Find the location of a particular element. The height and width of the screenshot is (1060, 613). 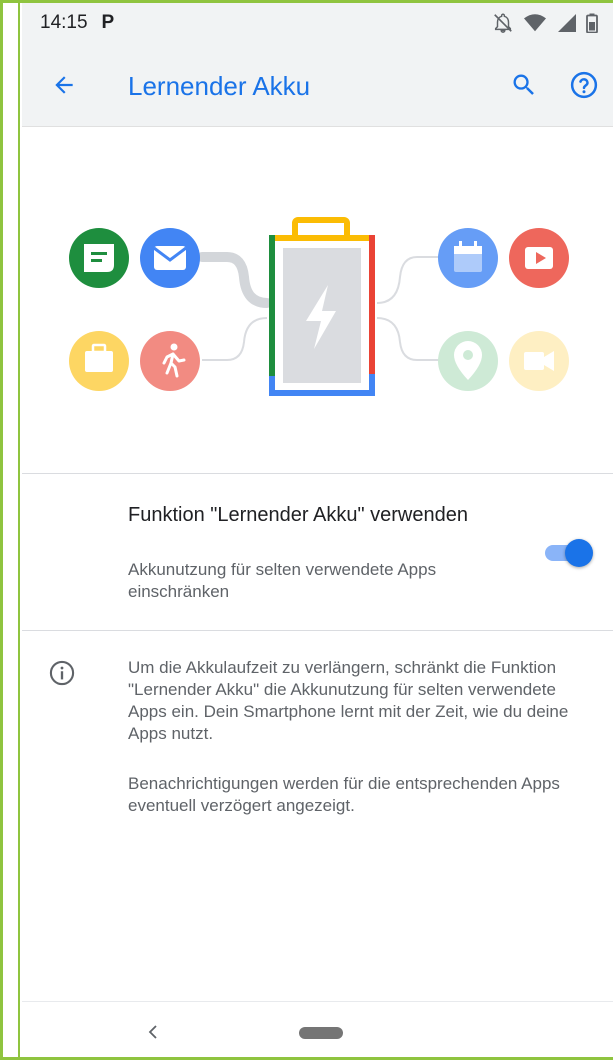

left-gutter is located at coordinates (11, 530).